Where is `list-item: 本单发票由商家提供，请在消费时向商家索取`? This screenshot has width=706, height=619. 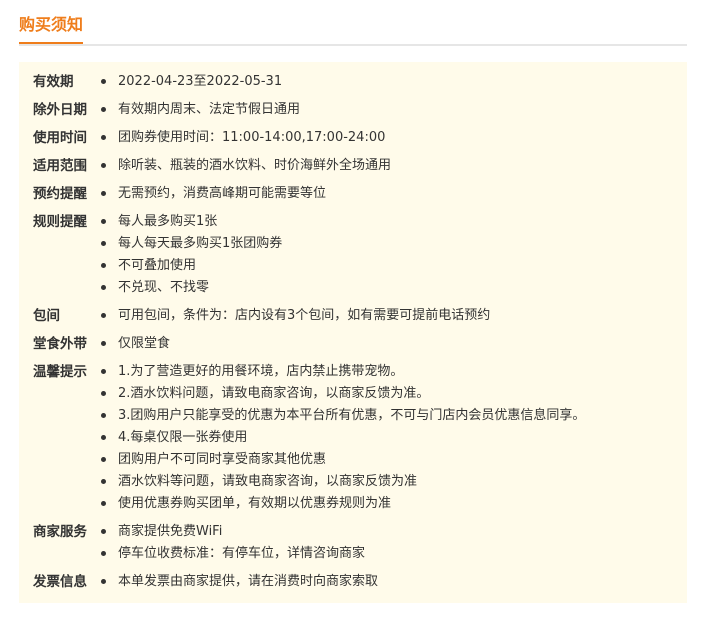 list-item: 本单发票由商家提供，请在消费时向商家索取 is located at coordinates (239, 582).